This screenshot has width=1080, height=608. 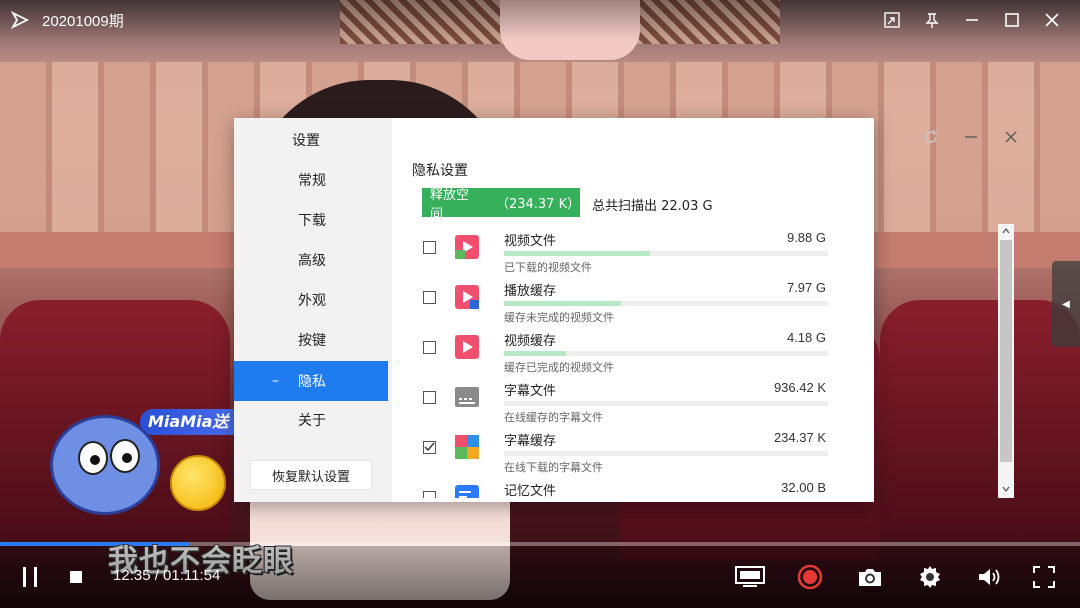 What do you see at coordinates (622, 449) in the screenshot?
I see `list-item: 字幕缓存 234.37 K 在线下载的字幕文件` at bounding box center [622, 449].